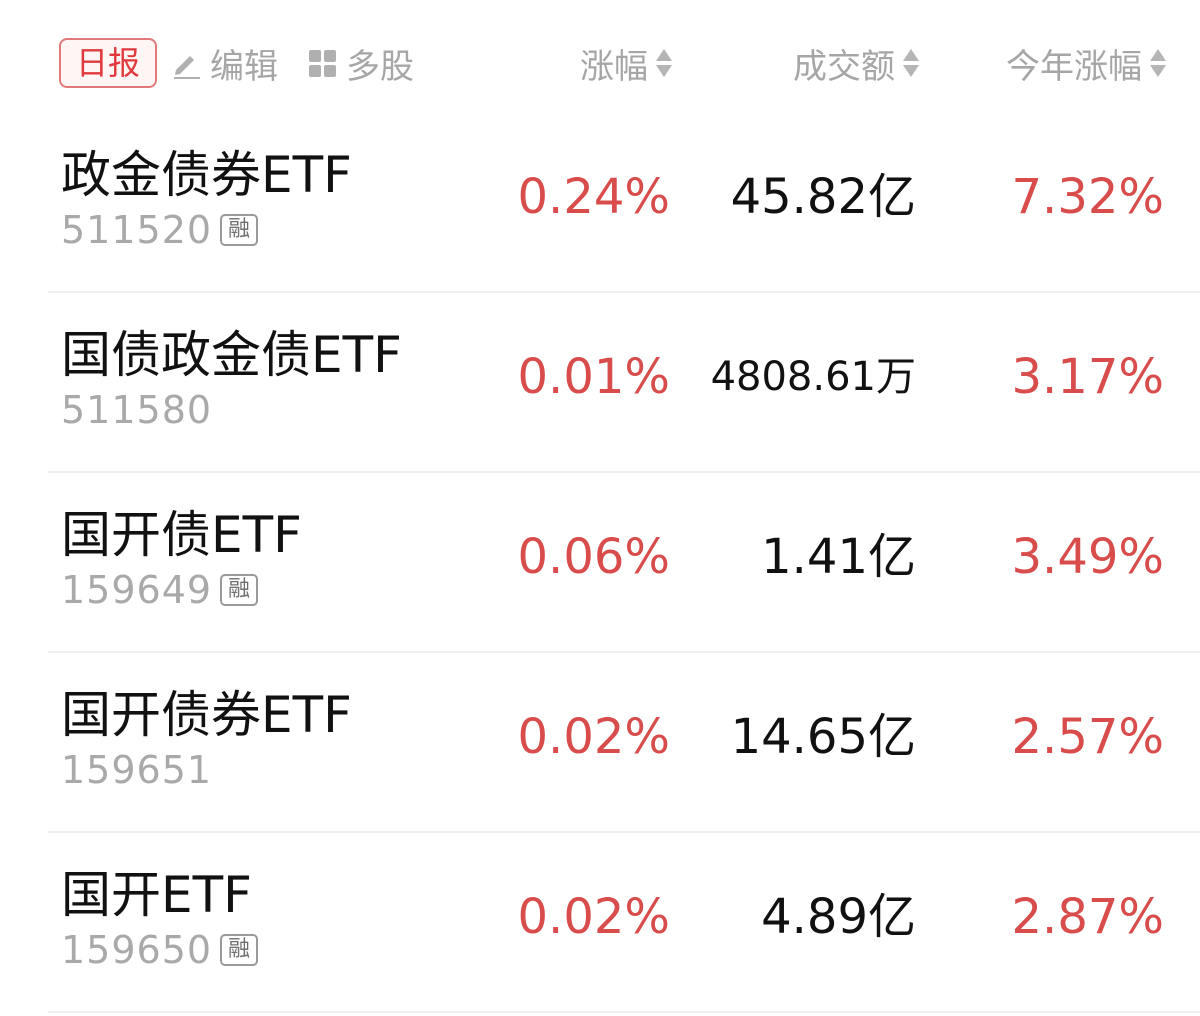  What do you see at coordinates (181, 535) in the screenshot?
I see `etf-name: 国开债ETF` at bounding box center [181, 535].